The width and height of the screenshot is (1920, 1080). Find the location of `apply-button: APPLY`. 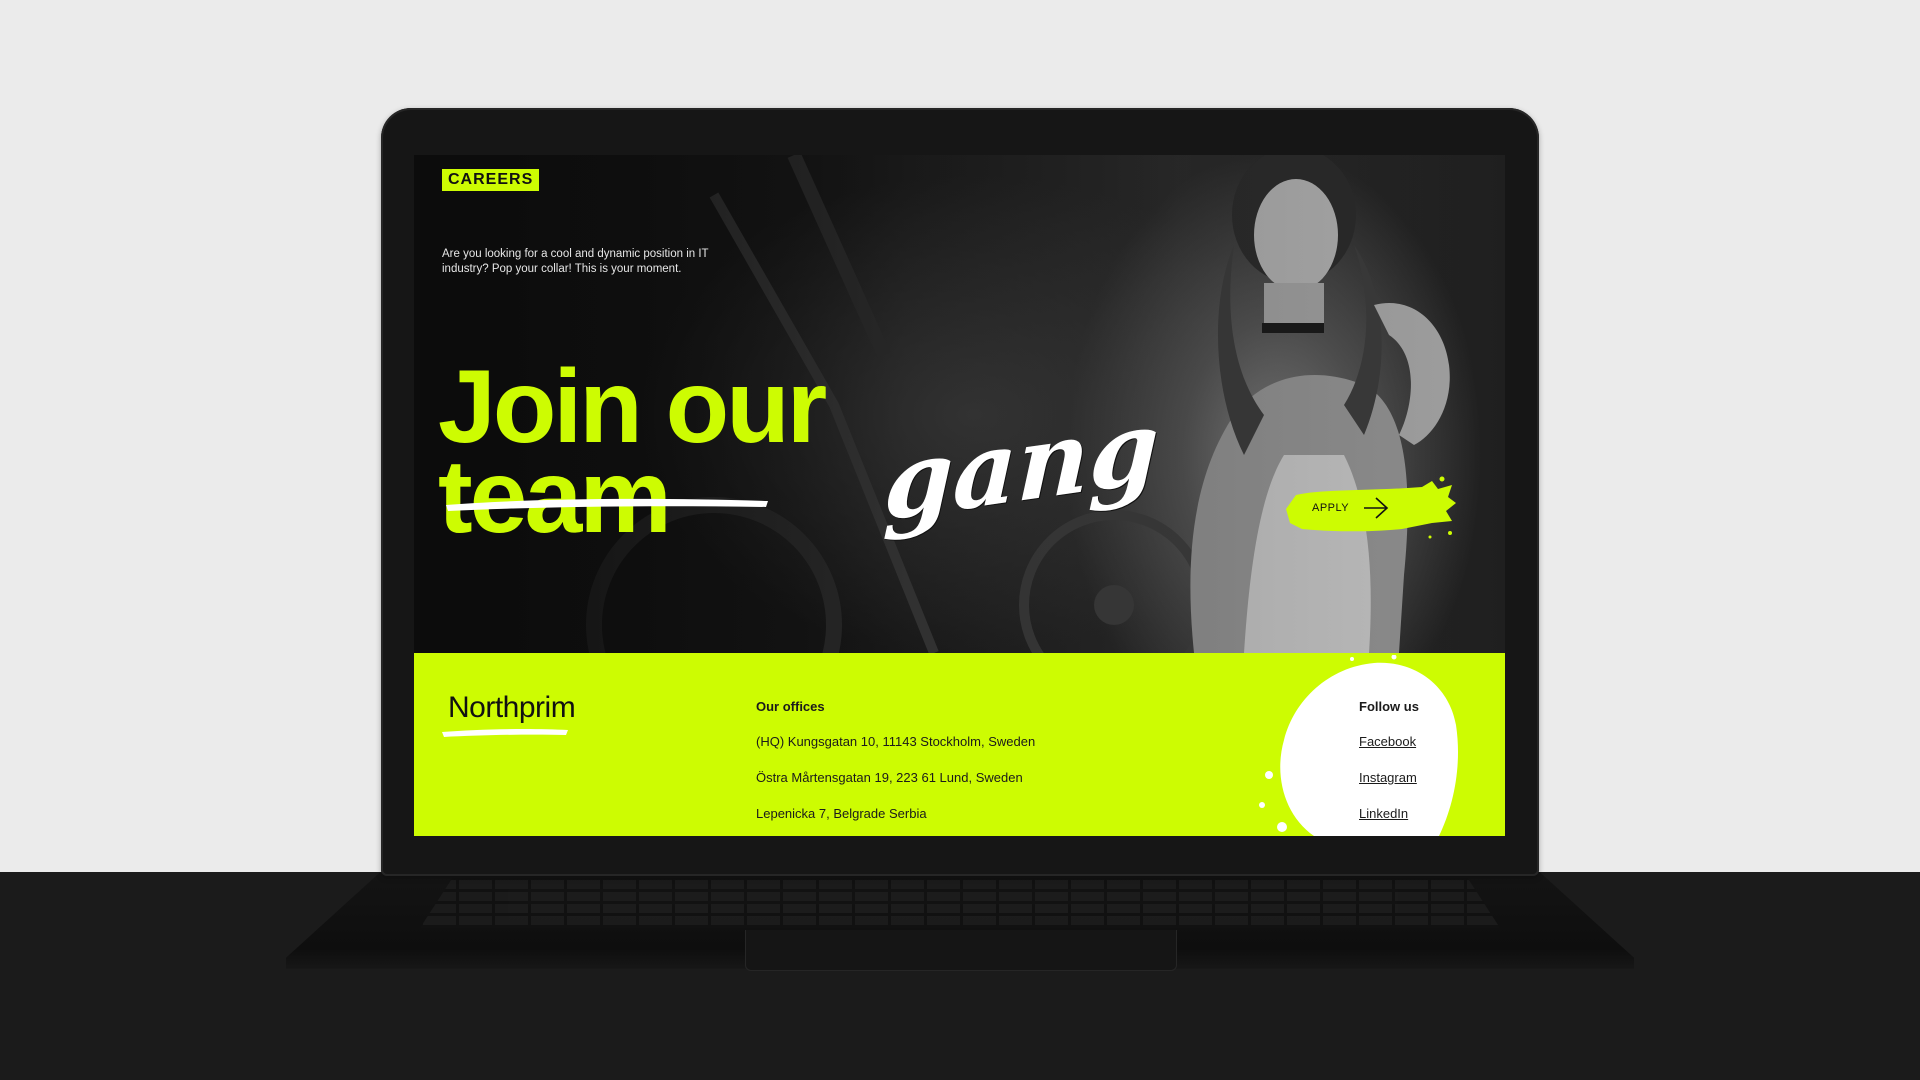

apply-button: APPLY is located at coordinates (1371, 507).